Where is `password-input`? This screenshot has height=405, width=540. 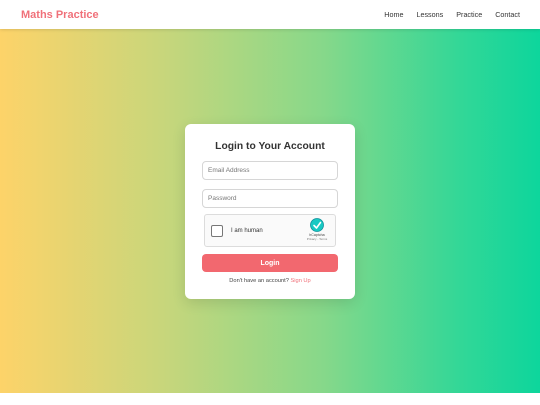 password-input is located at coordinates (270, 198).